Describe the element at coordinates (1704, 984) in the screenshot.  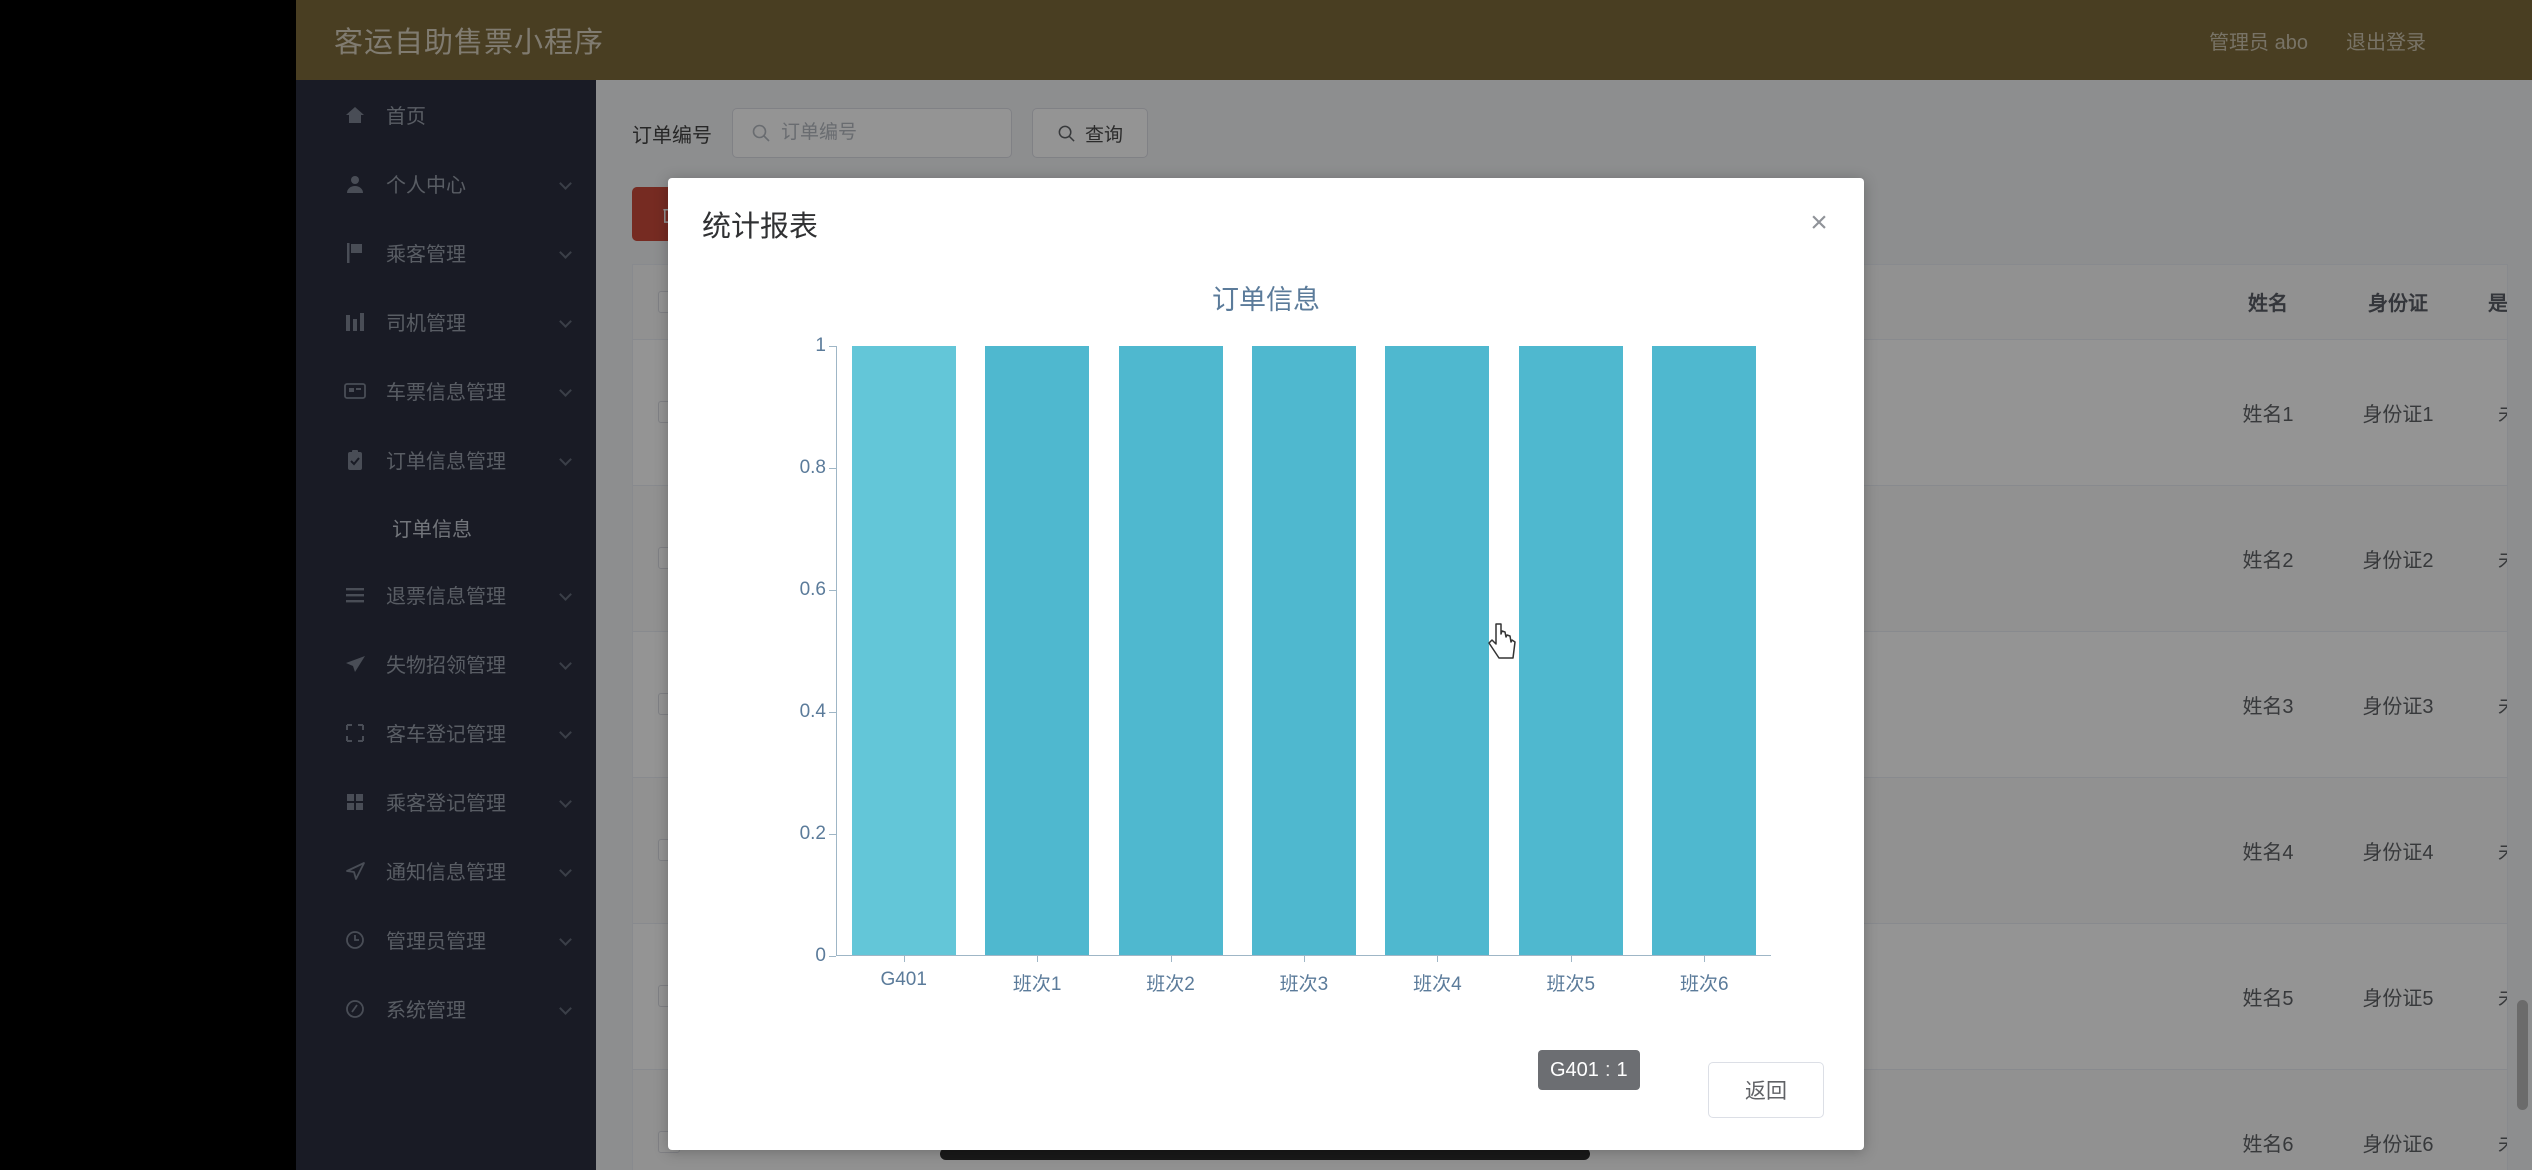
I see `x-axis-tick-label: 班次6` at that location.